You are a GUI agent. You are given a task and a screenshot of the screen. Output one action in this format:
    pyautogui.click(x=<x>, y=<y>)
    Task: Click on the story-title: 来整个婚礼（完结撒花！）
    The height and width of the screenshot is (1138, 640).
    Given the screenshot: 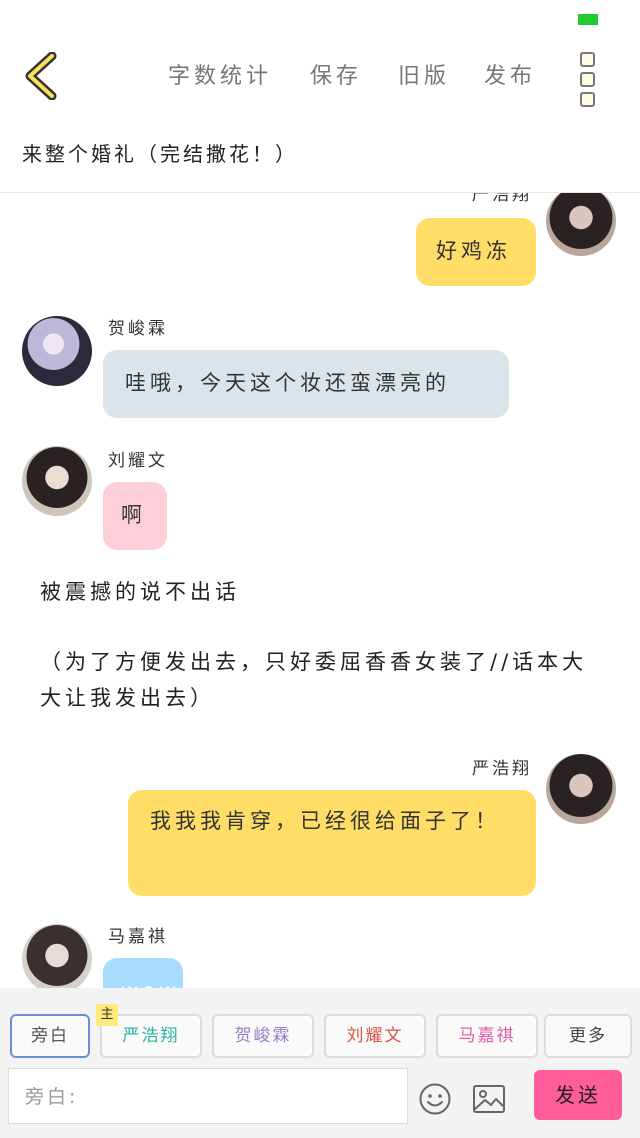 What is the action you would take?
    pyautogui.click(x=160, y=154)
    